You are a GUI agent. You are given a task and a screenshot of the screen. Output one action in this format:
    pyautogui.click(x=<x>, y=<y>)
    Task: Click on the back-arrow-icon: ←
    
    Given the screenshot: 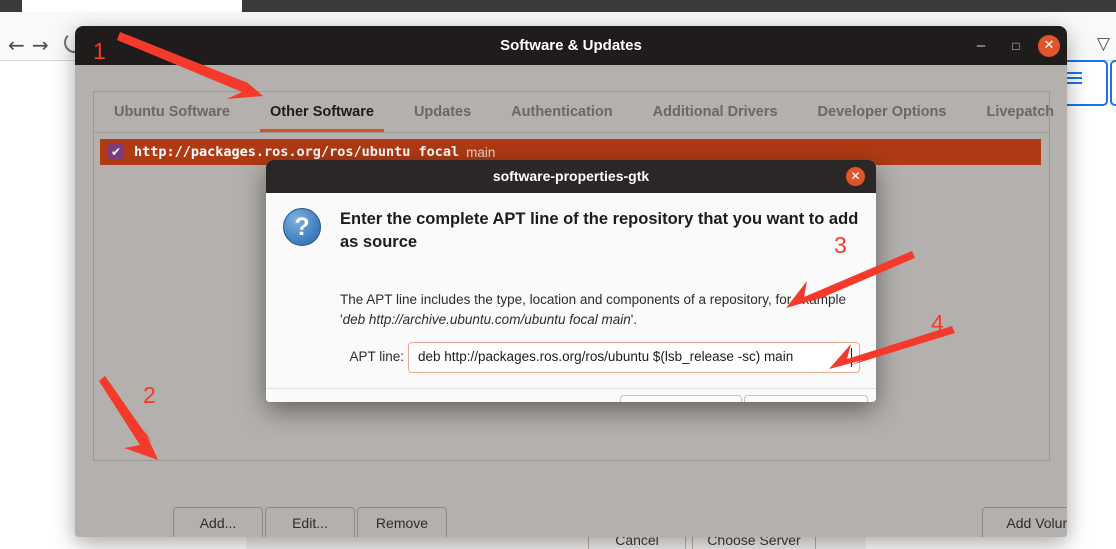 What is the action you would take?
    pyautogui.click(x=16, y=45)
    